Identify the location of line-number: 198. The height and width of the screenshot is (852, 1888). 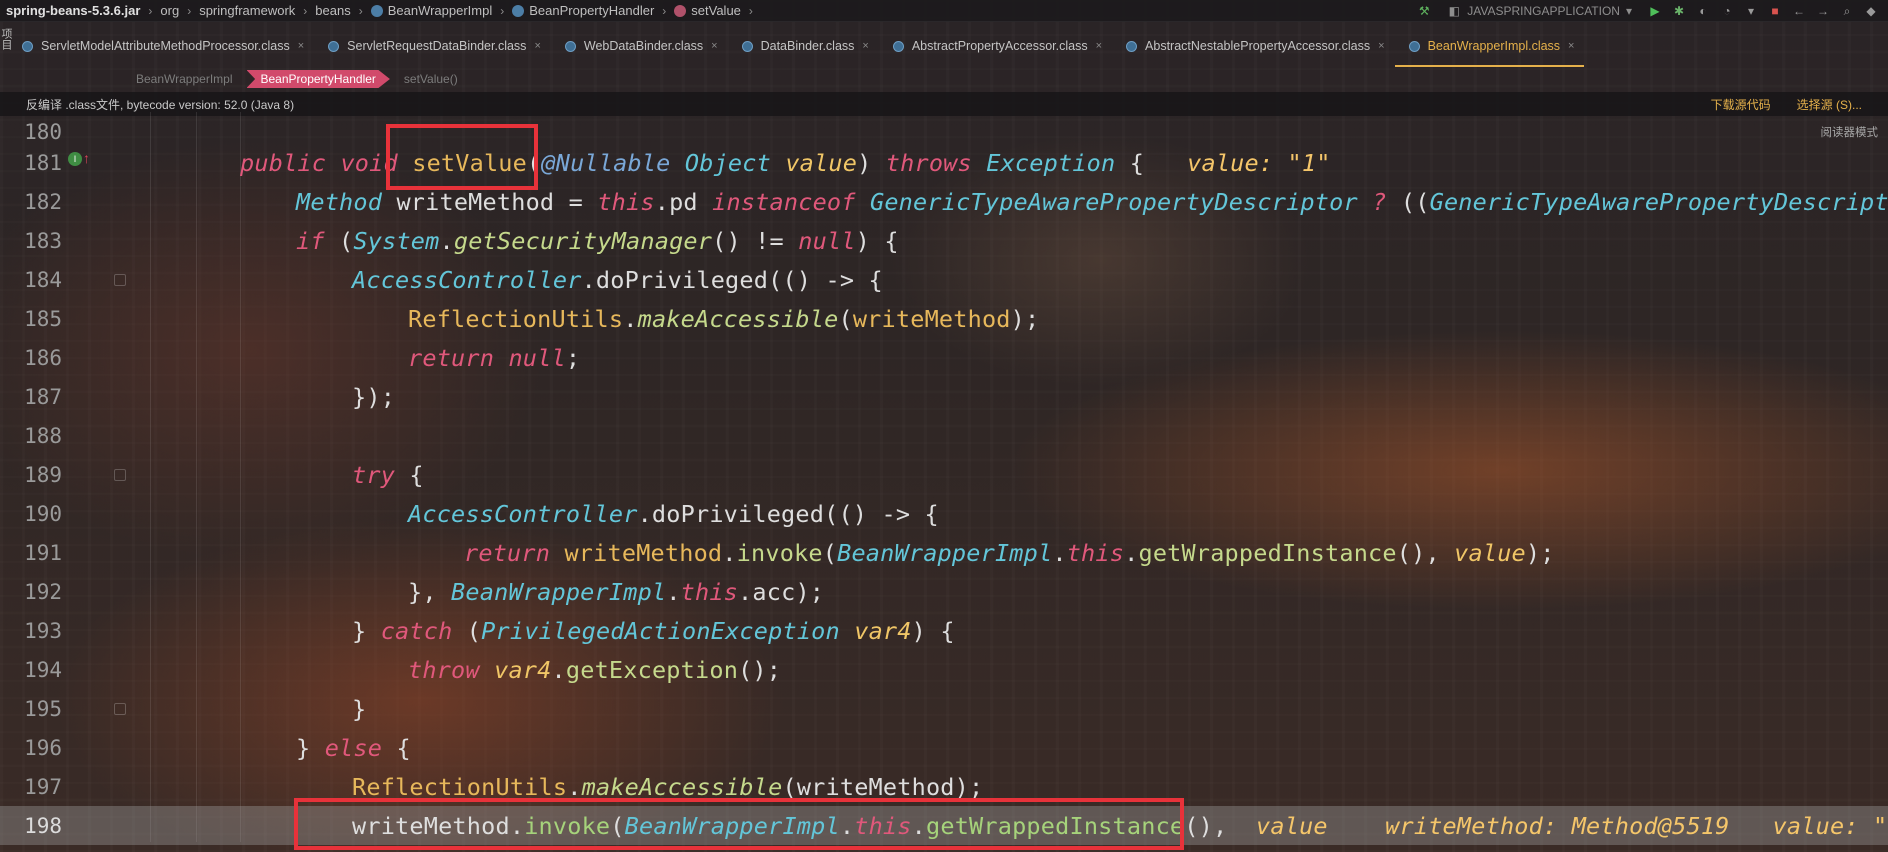
(31, 826).